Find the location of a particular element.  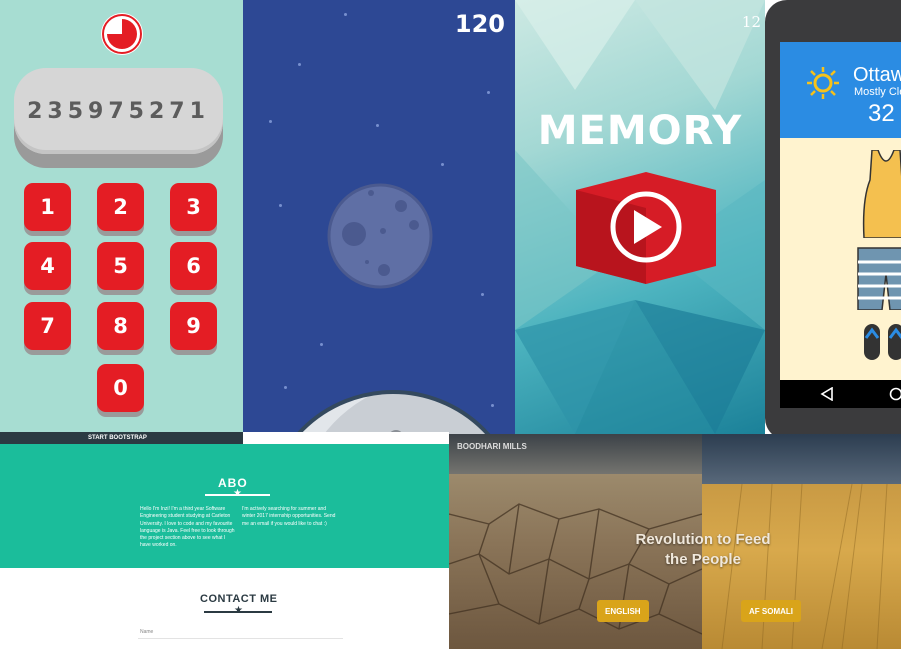

key-6: 6 is located at coordinates (193, 266).